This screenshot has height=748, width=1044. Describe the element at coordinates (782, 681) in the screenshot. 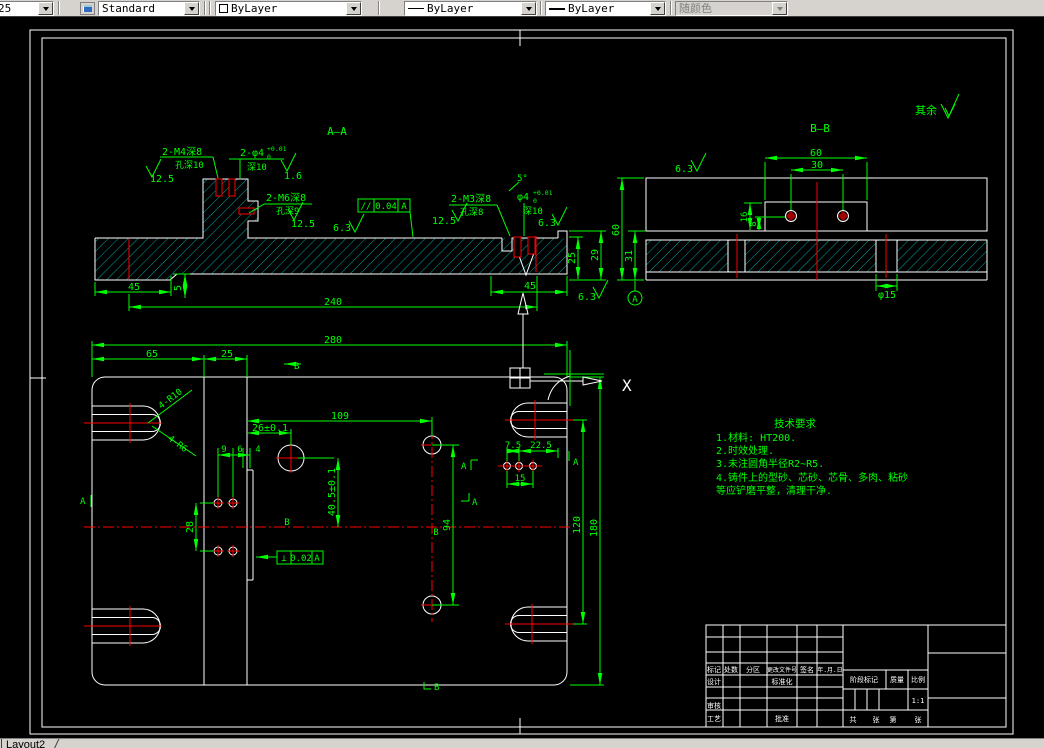

I see `tb-label: 标准化` at that location.